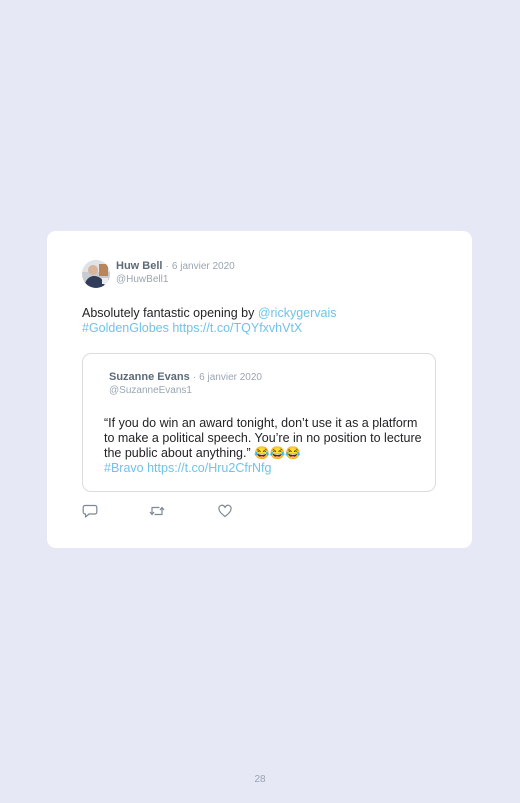 The width and height of the screenshot is (520, 803). What do you see at coordinates (96, 274) in the screenshot?
I see `avatar` at bounding box center [96, 274].